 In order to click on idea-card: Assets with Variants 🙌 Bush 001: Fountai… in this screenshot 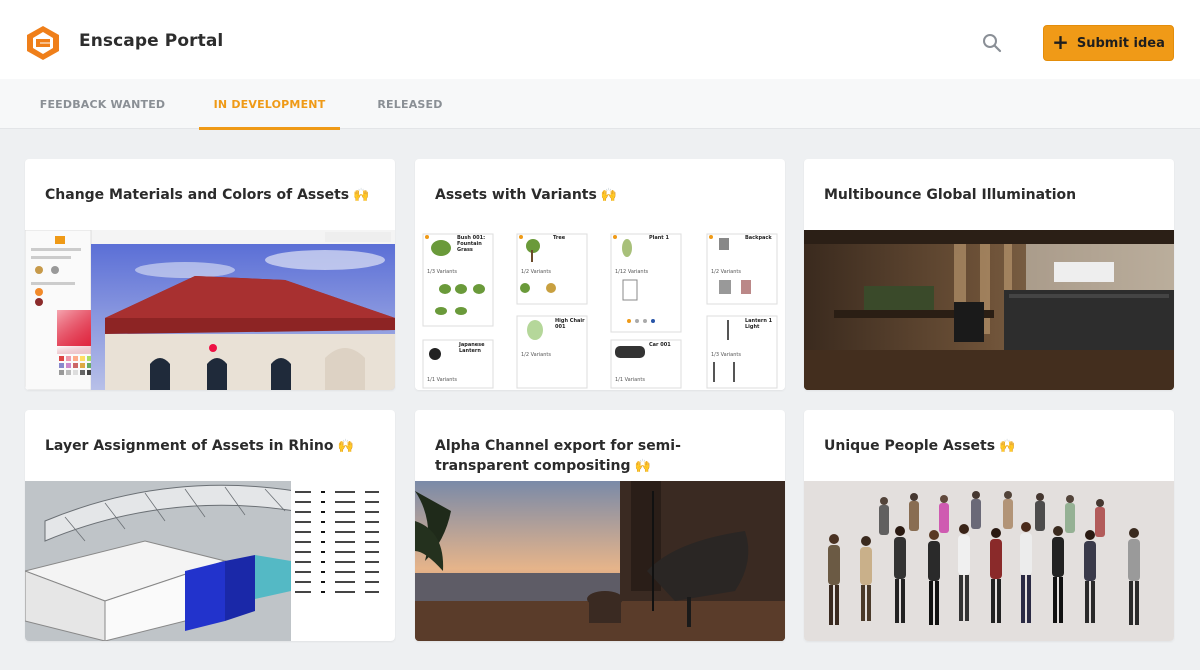, I will do `click(600, 274)`.